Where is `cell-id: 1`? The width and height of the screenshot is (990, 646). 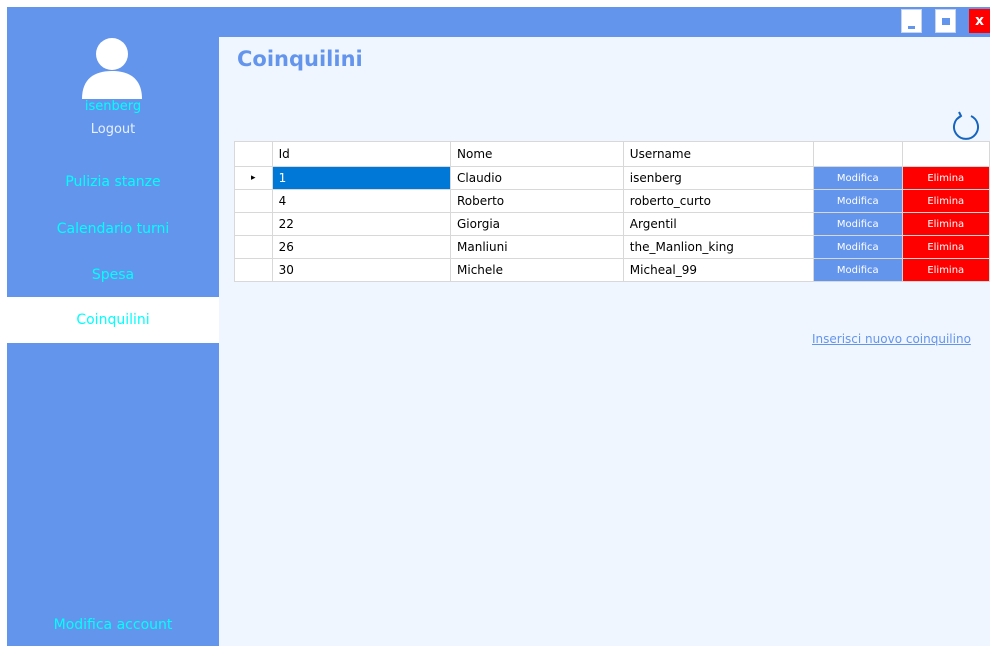
cell-id: 1 is located at coordinates (361, 178).